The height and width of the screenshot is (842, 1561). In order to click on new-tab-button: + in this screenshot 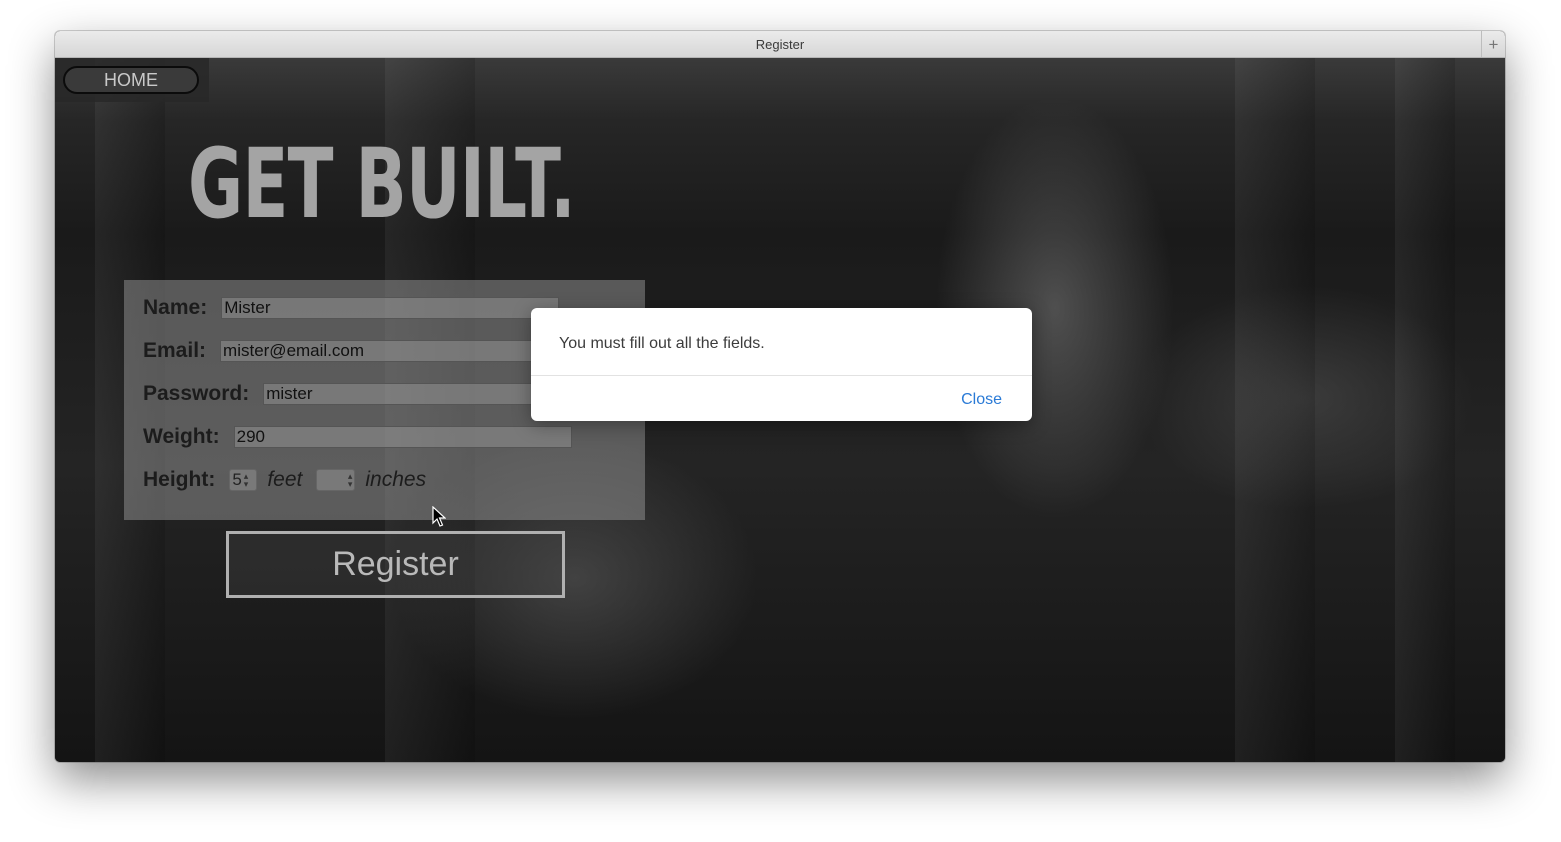, I will do `click(1493, 44)`.